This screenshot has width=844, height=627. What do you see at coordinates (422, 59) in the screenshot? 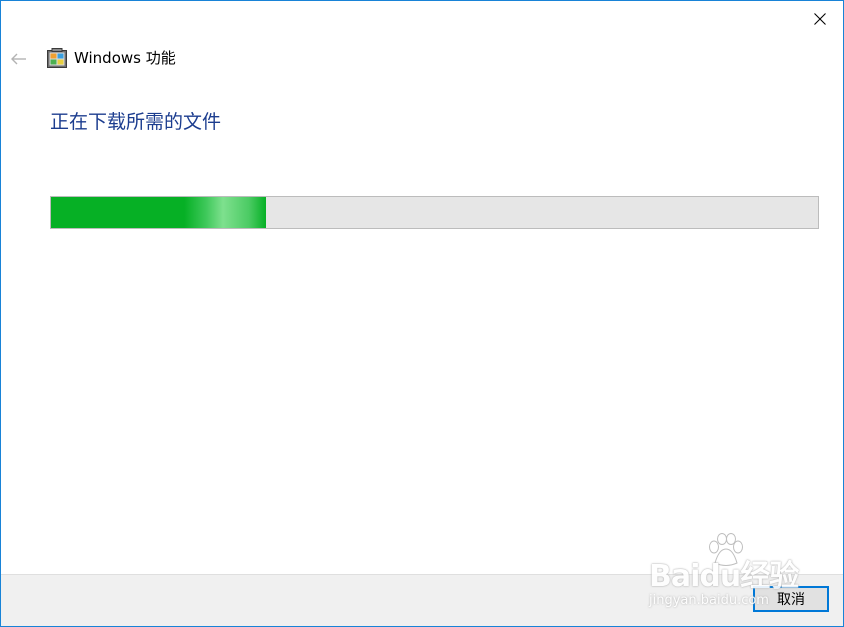
I see `nav-row: Windows 功能` at bounding box center [422, 59].